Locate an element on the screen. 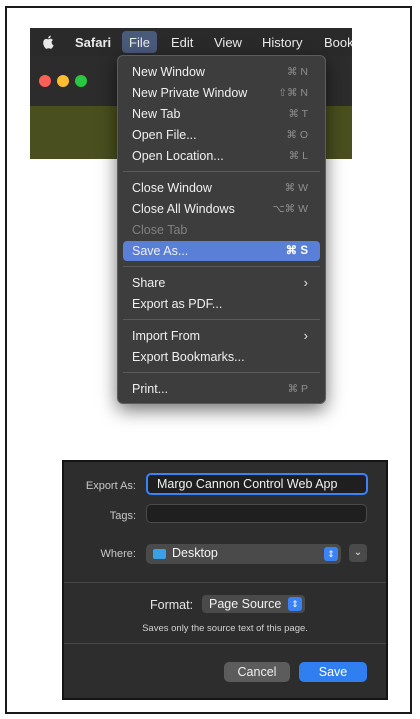 The height and width of the screenshot is (719, 420). menu-item-new-private-window: New Private Window ⇧⌘ N is located at coordinates (221, 93).